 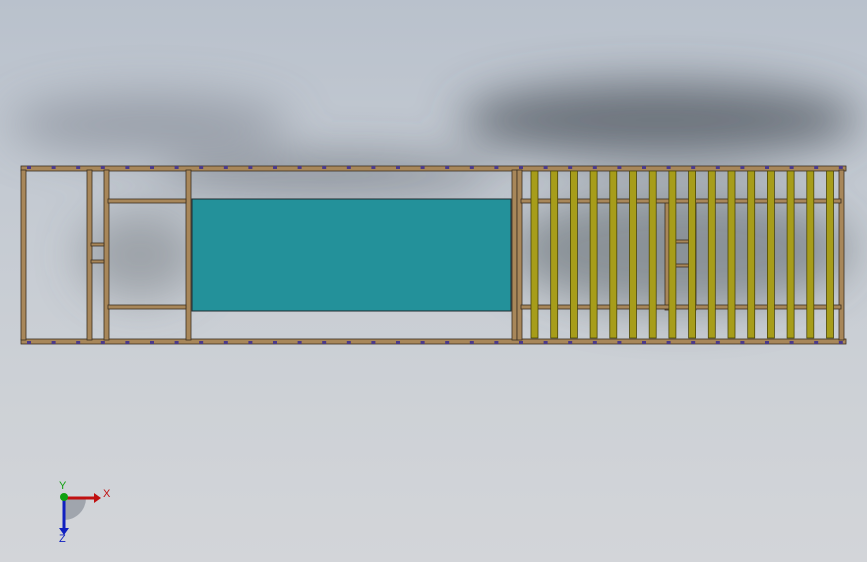 What do you see at coordinates (519, 255) in the screenshot?
I see `center-post-b` at bounding box center [519, 255].